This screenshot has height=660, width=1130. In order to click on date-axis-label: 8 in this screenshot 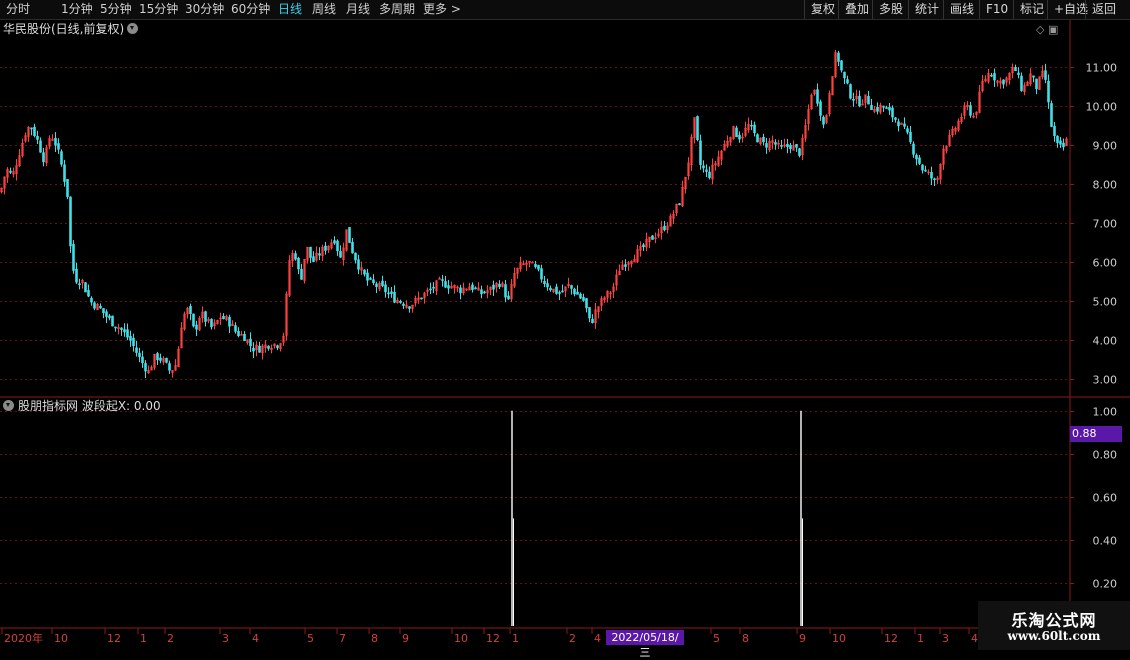, I will do `click(745, 638)`.